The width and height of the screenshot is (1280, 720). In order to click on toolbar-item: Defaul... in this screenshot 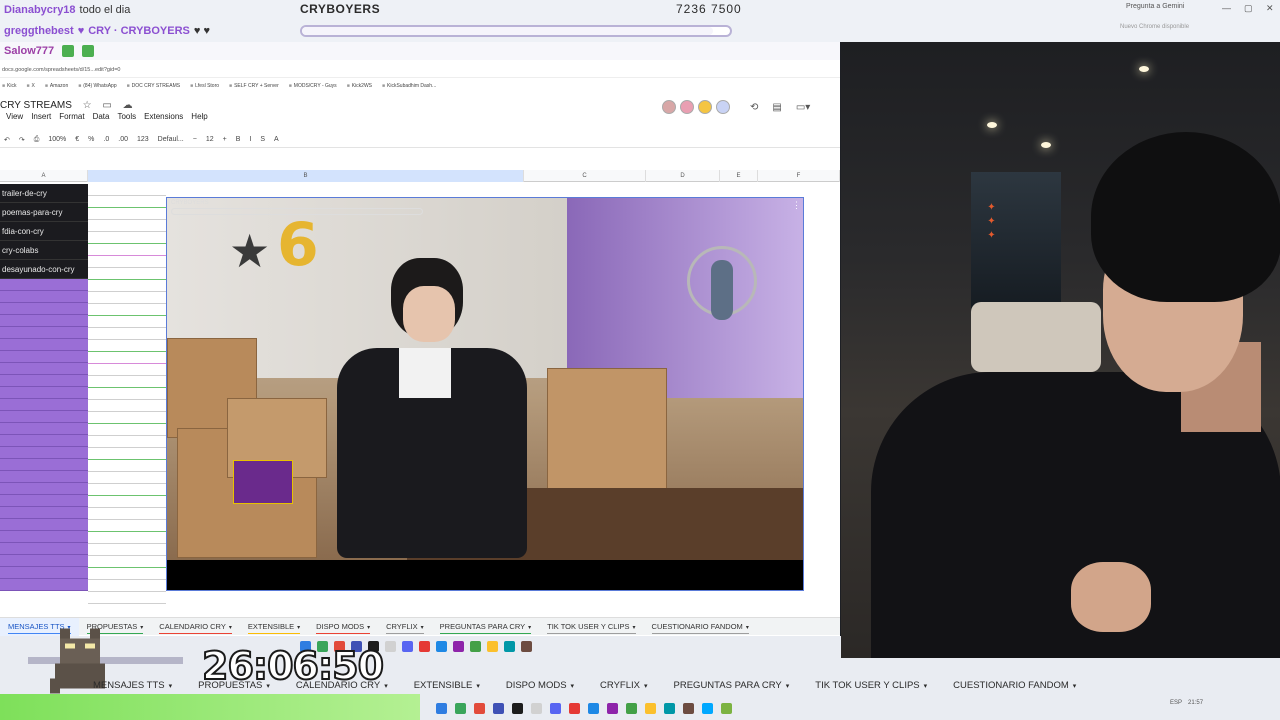, I will do `click(171, 139)`.